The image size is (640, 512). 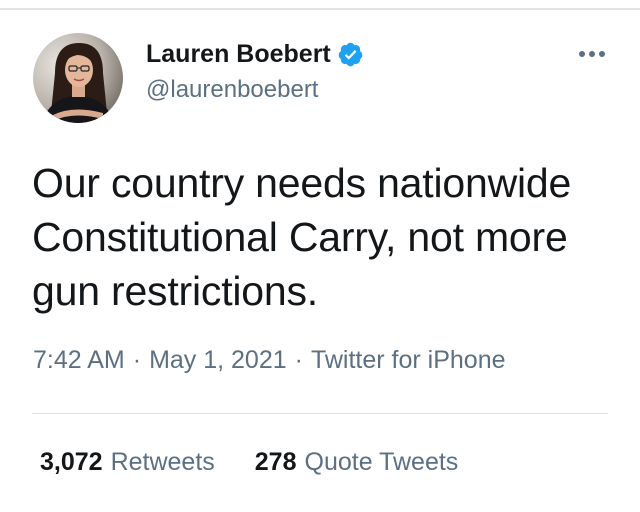 I want to click on top-divider, so click(x=320, y=9).